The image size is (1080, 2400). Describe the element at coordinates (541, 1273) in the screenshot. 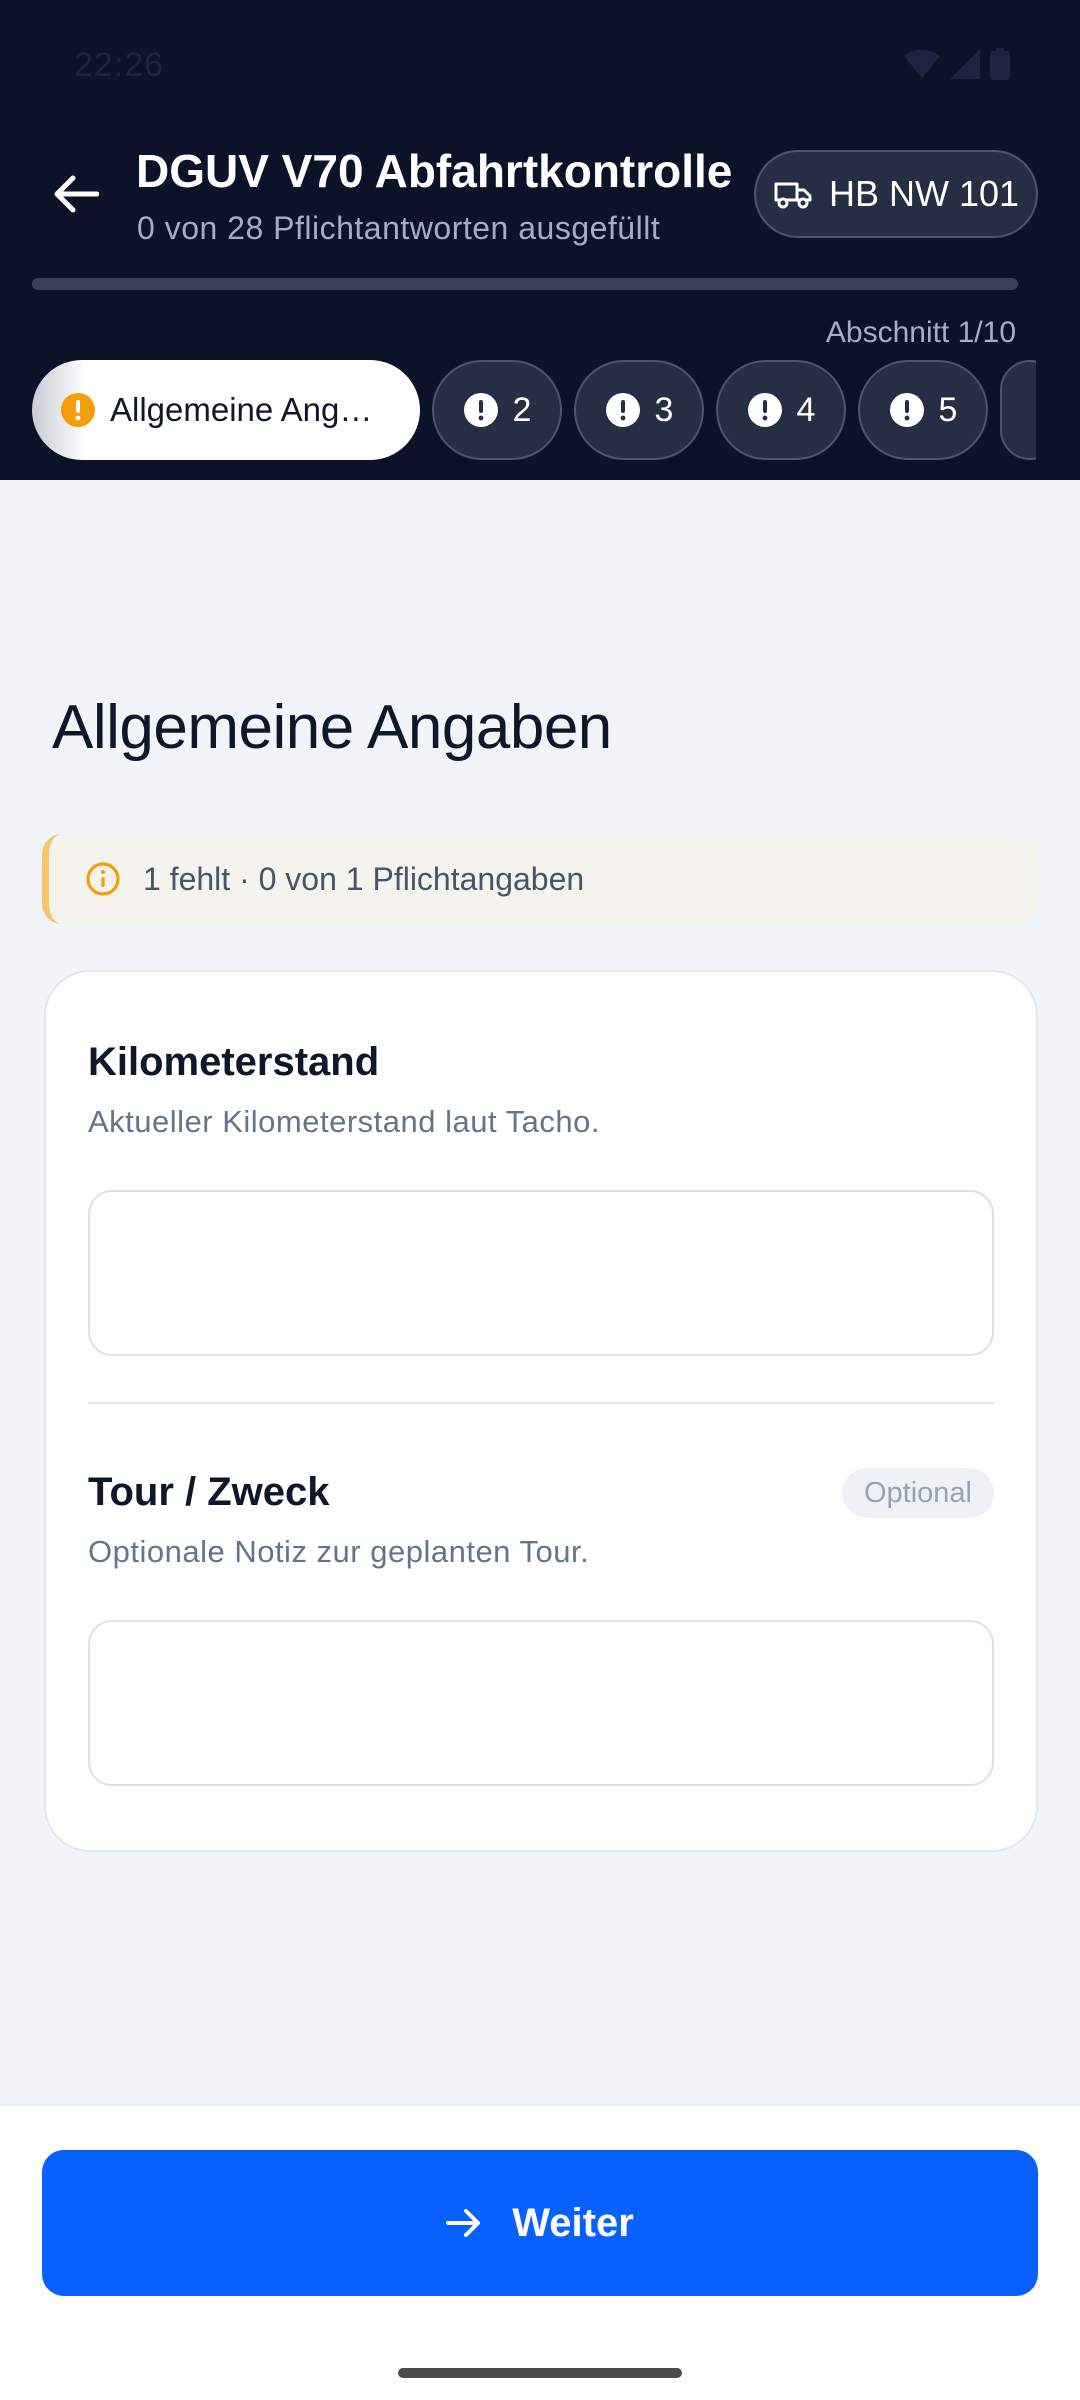

I see `odometer-input` at that location.